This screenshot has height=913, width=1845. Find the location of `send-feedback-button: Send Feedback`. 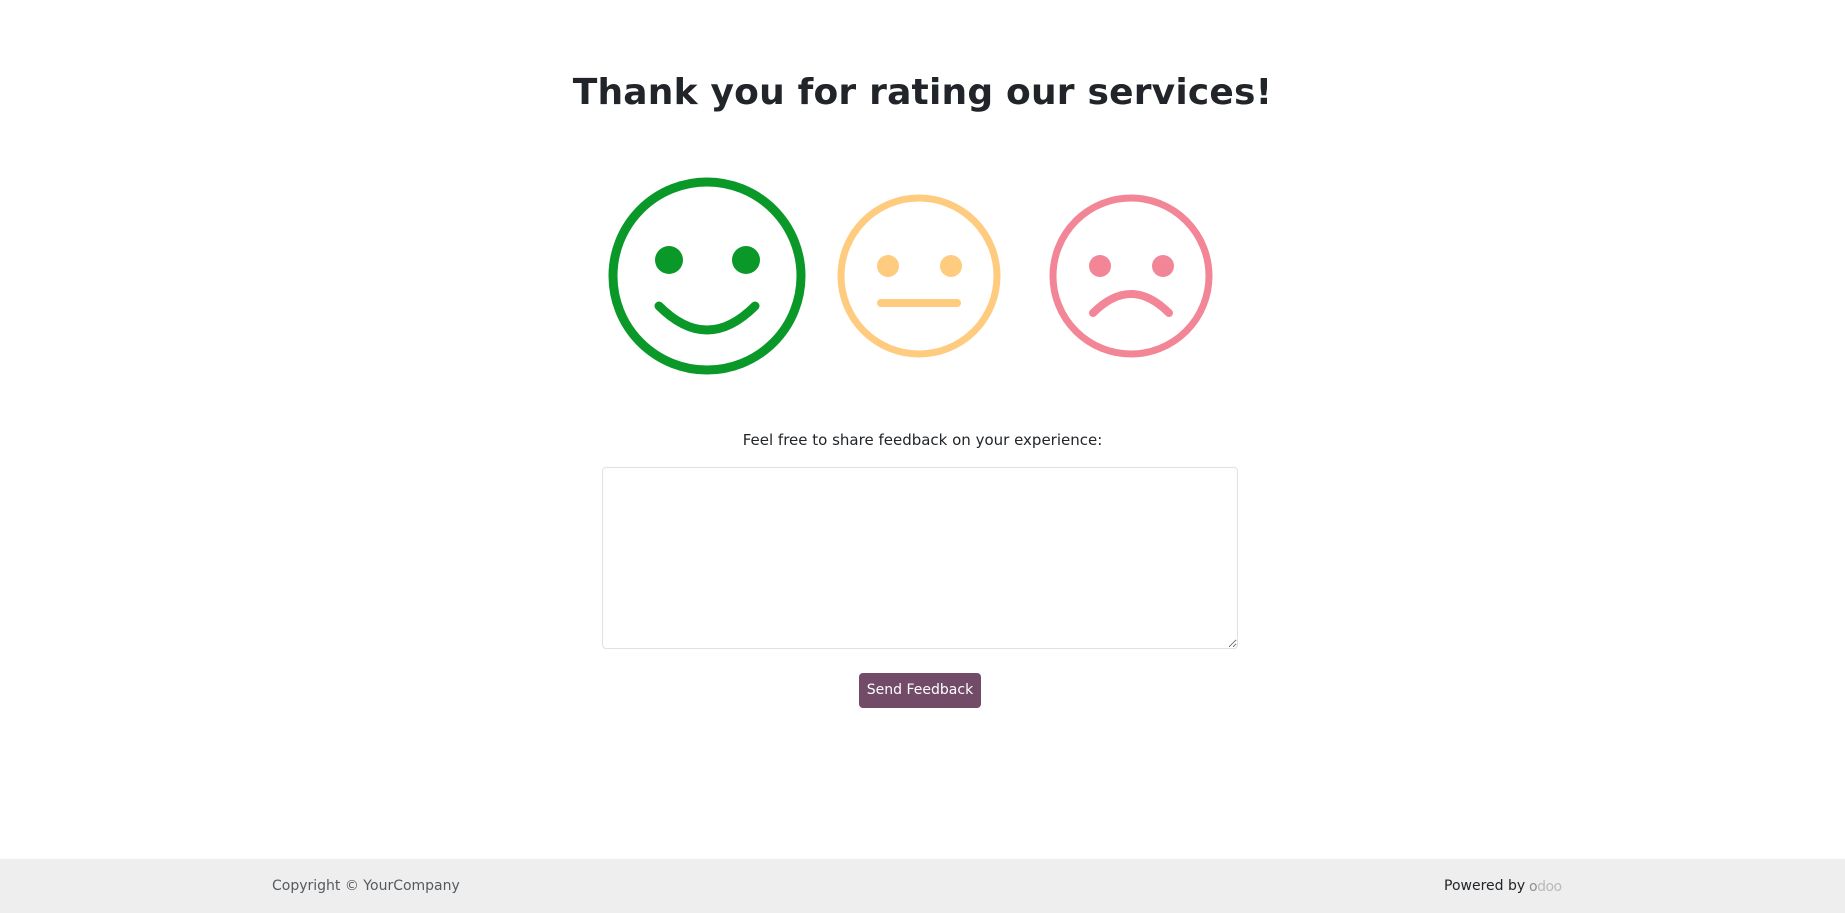

send-feedback-button: Send Feedback is located at coordinates (920, 690).